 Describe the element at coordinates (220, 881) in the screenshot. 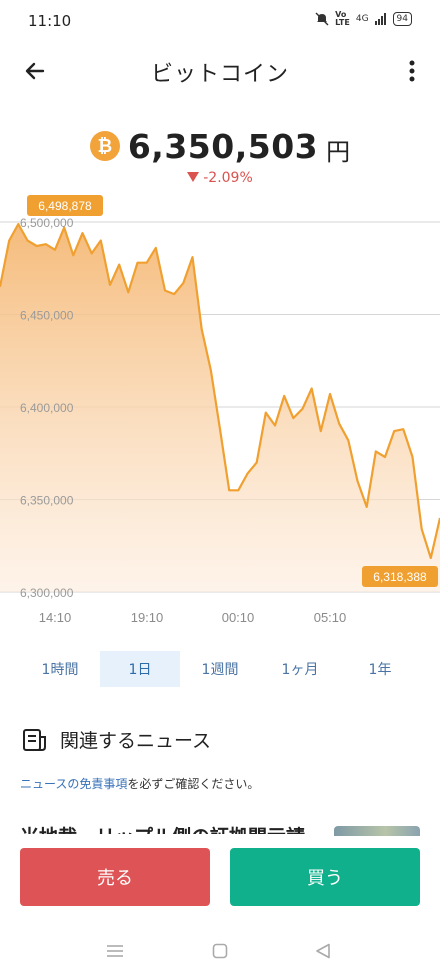

I see `action-bar: 売る 買う` at that location.